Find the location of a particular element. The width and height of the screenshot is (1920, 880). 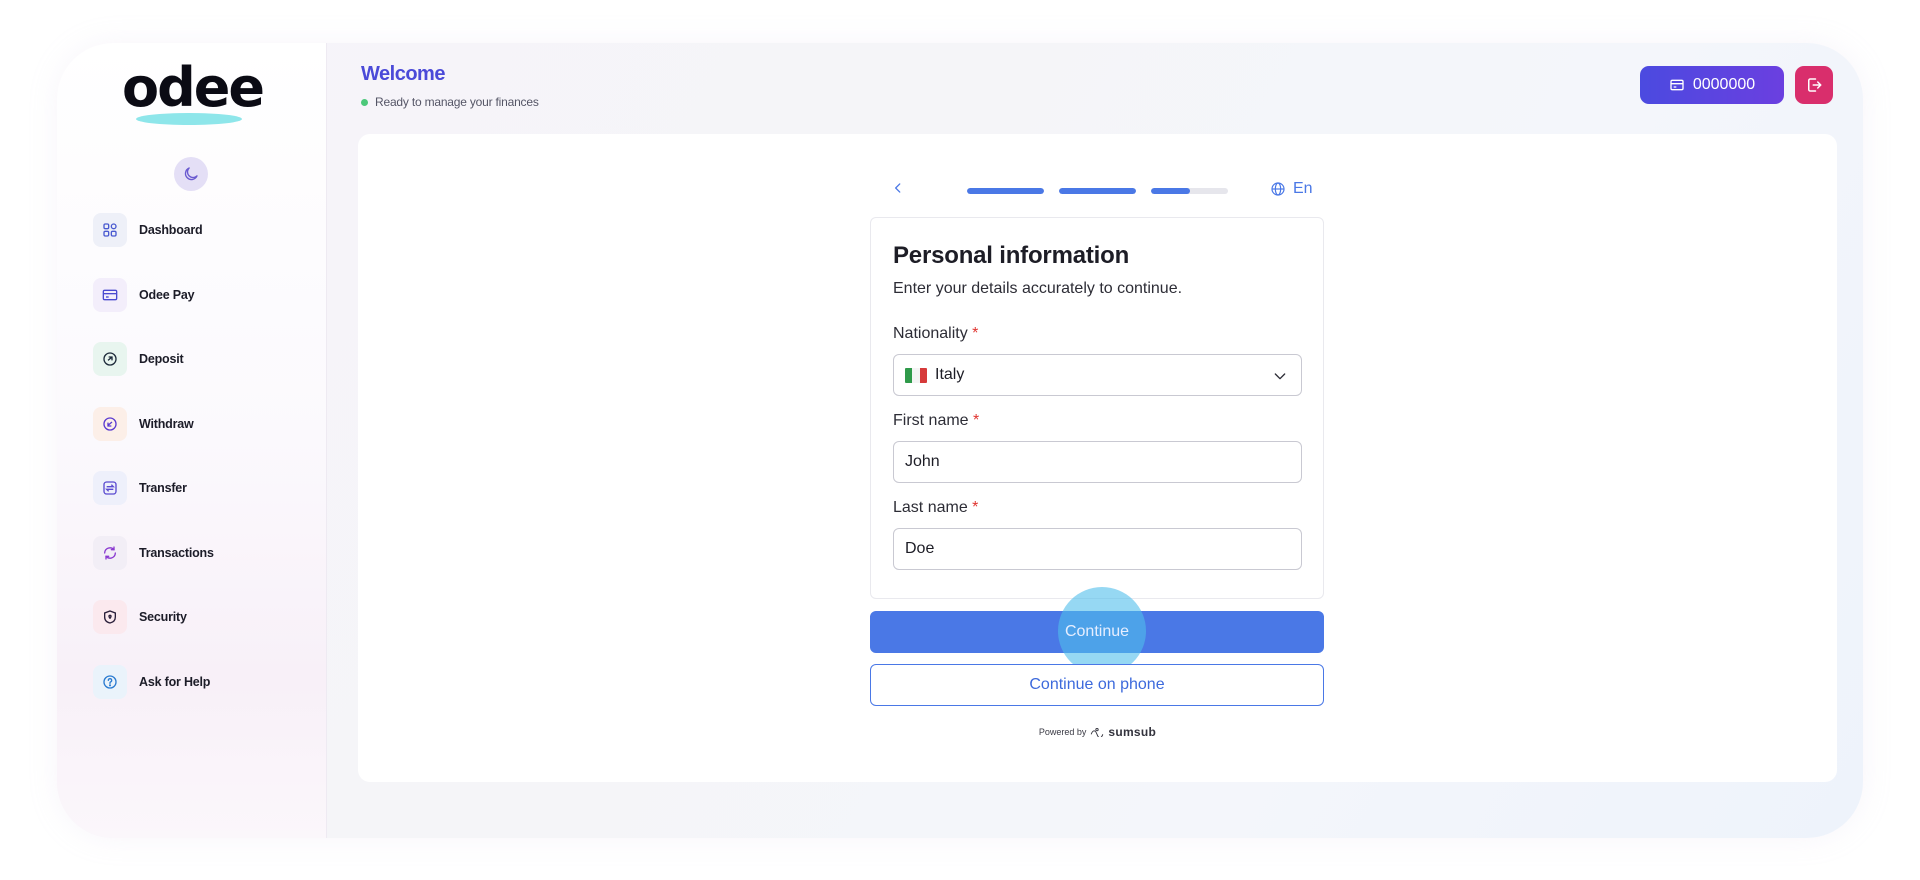

sidebar-item-odee-pay: Odee Pay is located at coordinates (153, 294).